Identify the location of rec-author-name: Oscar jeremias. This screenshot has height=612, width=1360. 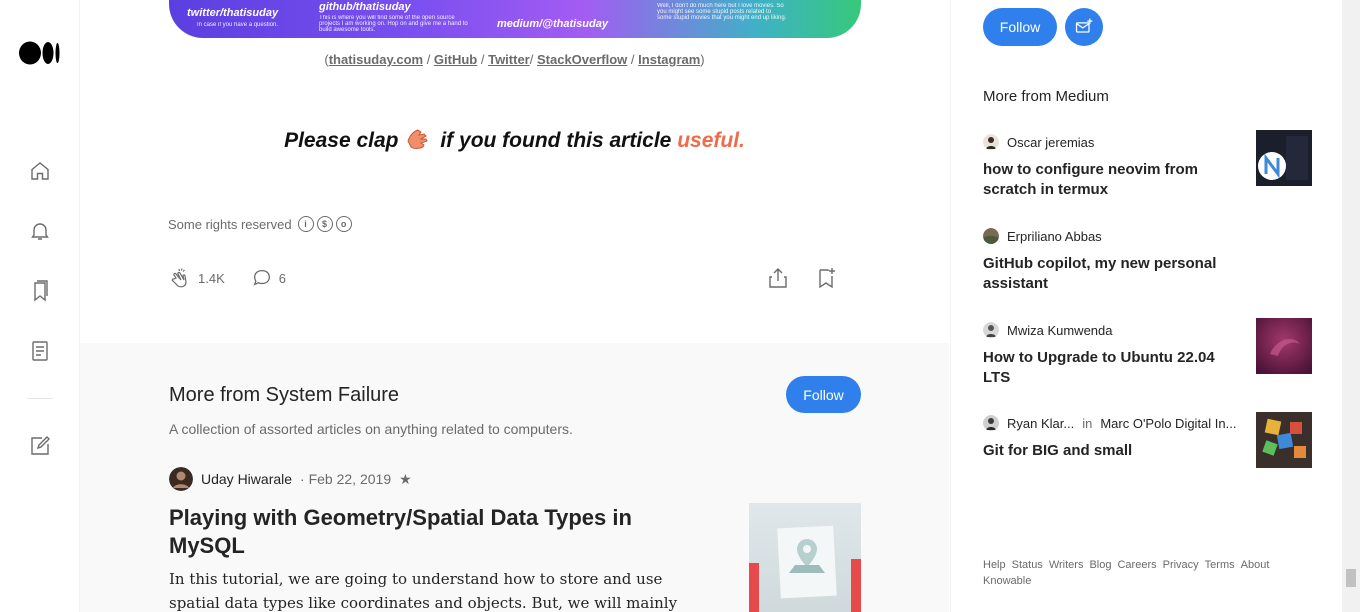
(1051, 142).